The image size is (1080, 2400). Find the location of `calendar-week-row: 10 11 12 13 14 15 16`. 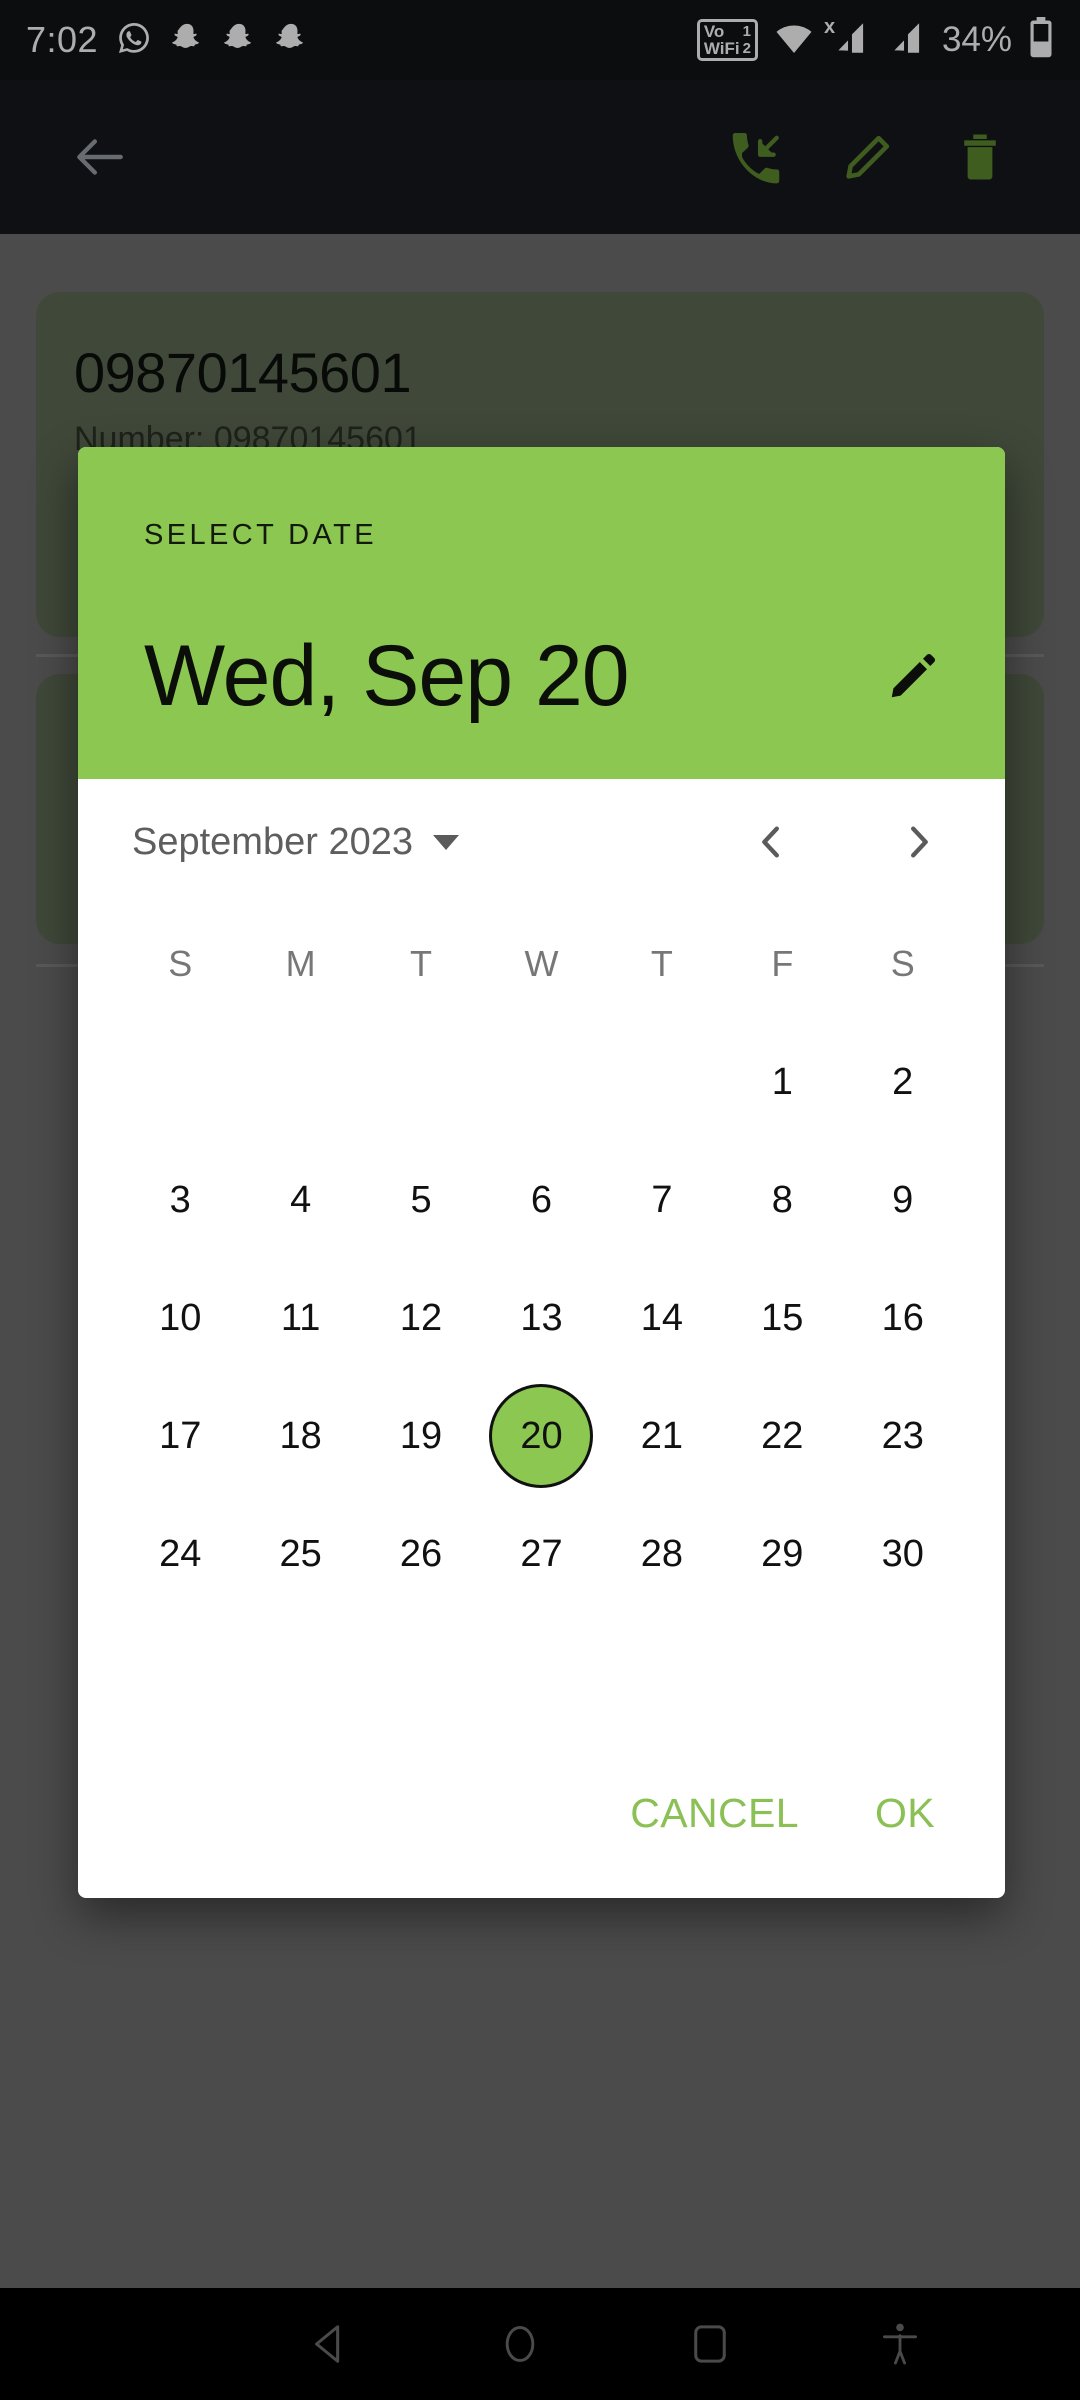

calendar-week-row: 10 11 12 13 14 15 16 is located at coordinates (541, 1318).